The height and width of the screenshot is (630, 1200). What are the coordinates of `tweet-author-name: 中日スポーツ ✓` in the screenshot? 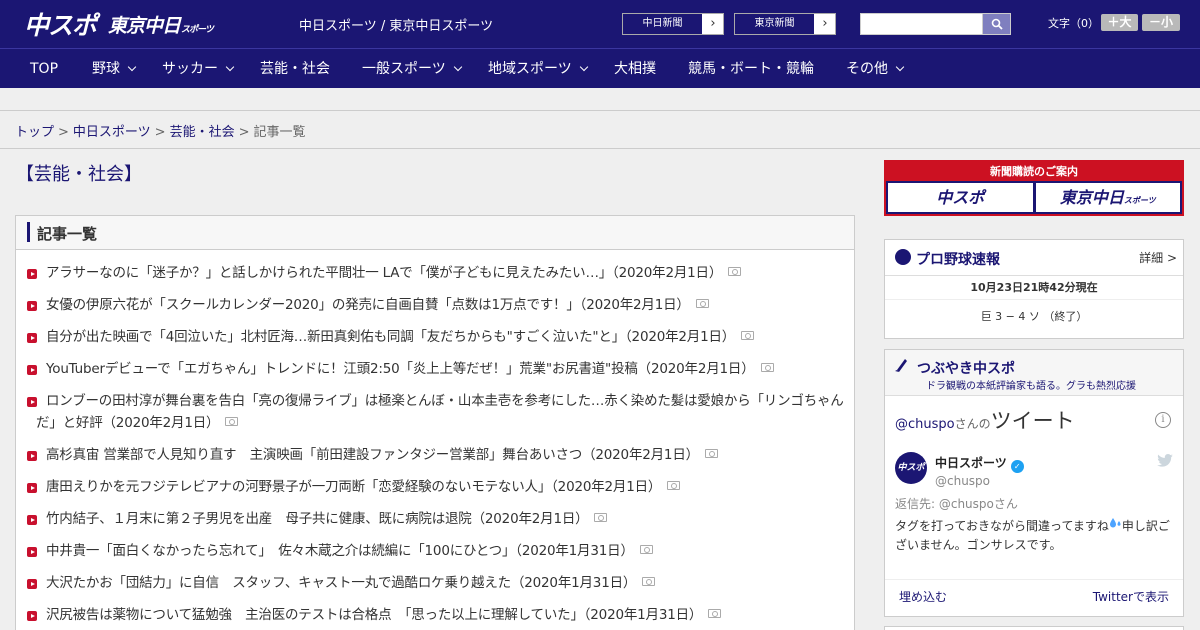 It's located at (979, 463).